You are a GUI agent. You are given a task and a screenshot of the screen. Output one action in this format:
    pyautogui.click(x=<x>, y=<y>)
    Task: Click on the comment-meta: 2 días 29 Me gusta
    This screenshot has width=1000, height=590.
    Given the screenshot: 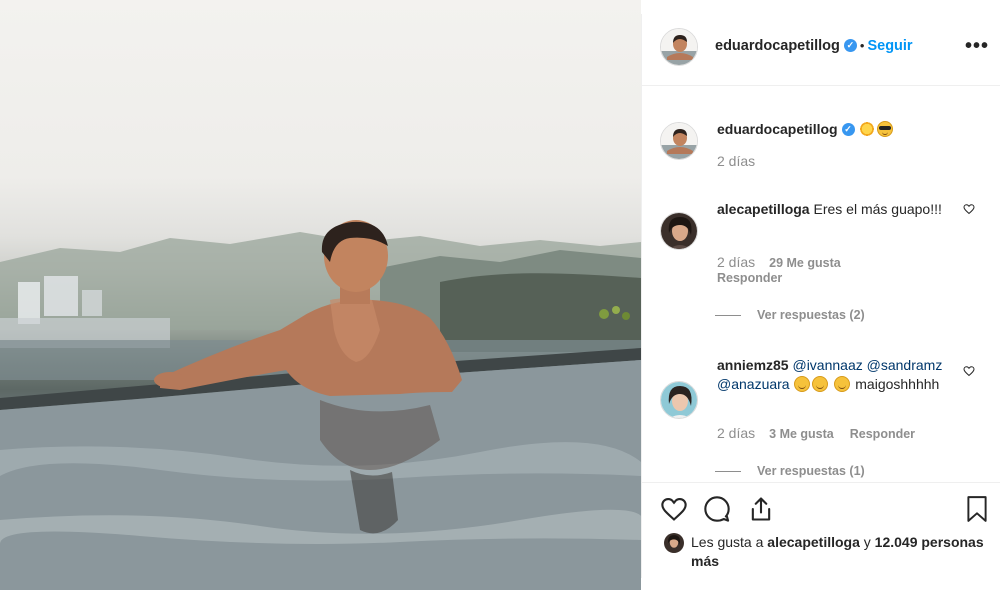 What is the action you would take?
    pyautogui.click(x=787, y=262)
    